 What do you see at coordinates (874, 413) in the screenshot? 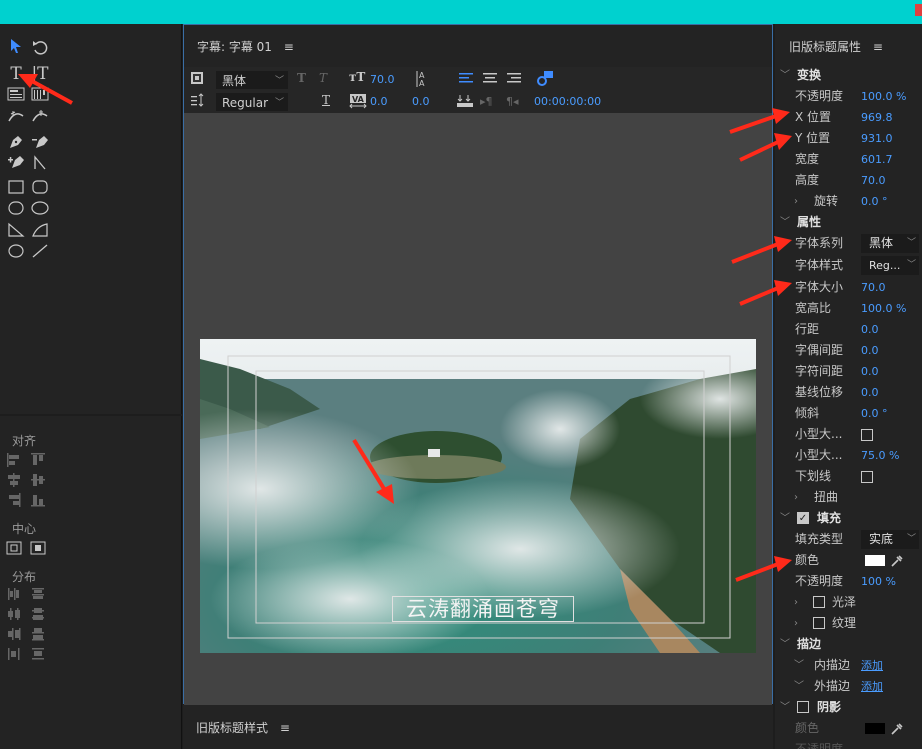
I see `slant-value: 0.0 °` at bounding box center [874, 413].